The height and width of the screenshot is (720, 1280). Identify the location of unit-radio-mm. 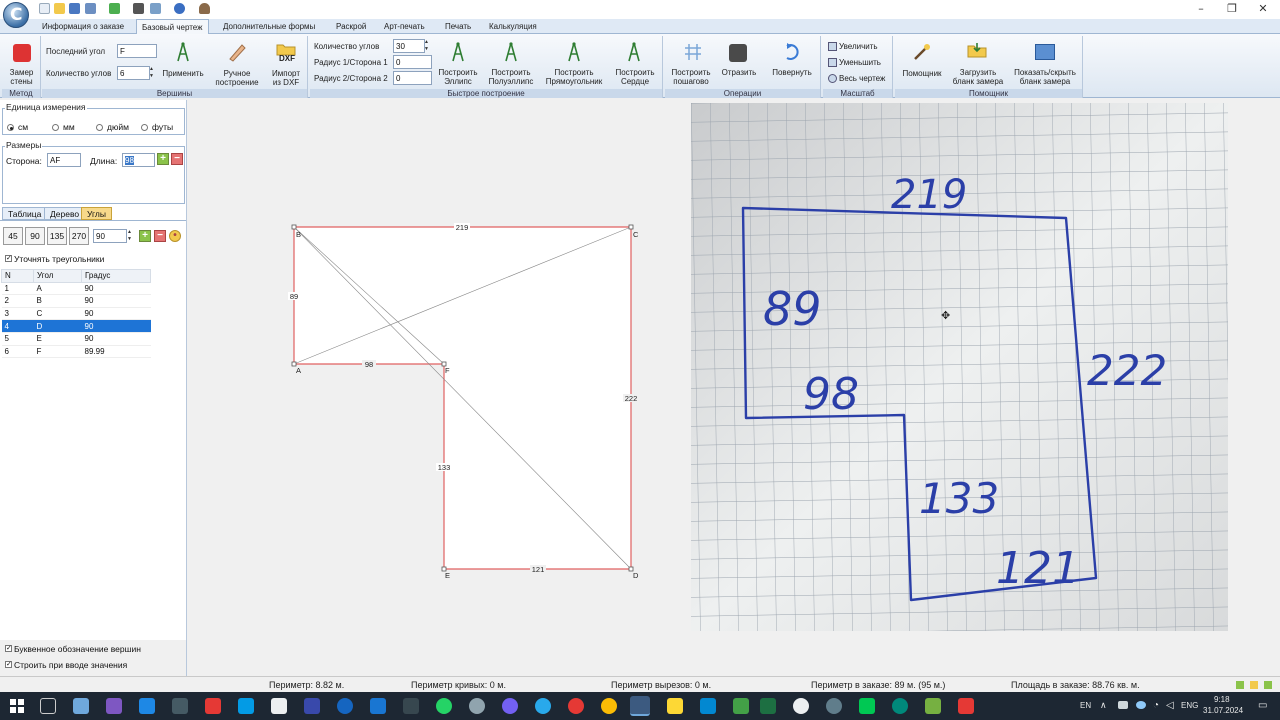
(55, 127).